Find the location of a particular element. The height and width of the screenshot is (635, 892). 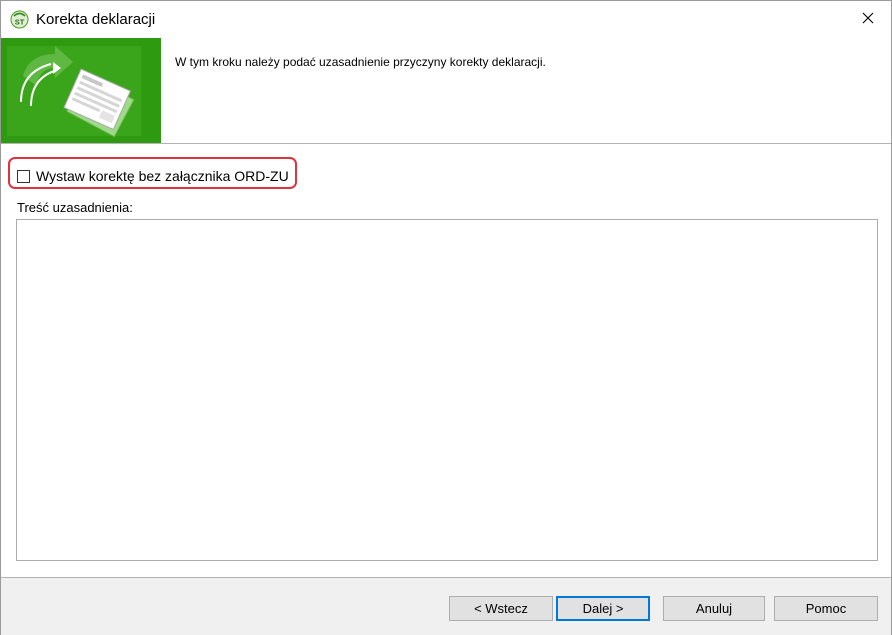

next-button: Dalej > is located at coordinates (603, 608).